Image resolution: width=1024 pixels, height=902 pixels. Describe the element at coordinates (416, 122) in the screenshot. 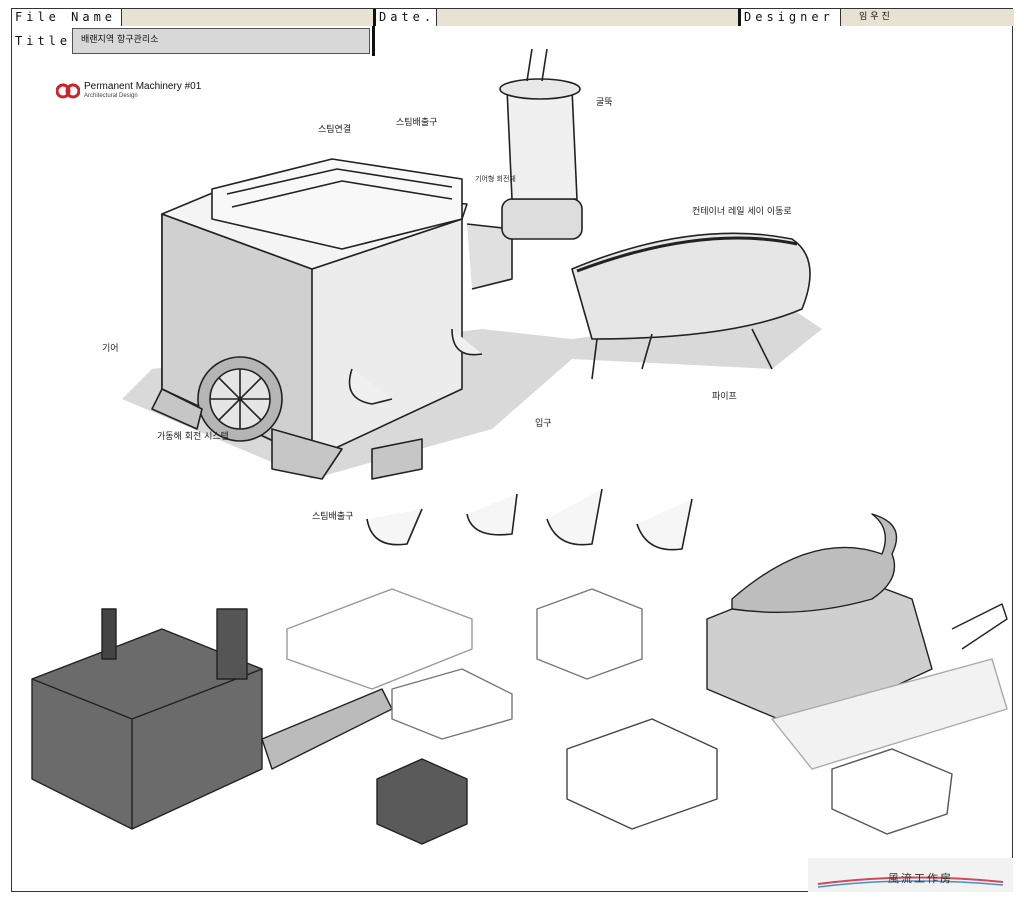

I see `note-top-mid: 스팀배출구` at that location.